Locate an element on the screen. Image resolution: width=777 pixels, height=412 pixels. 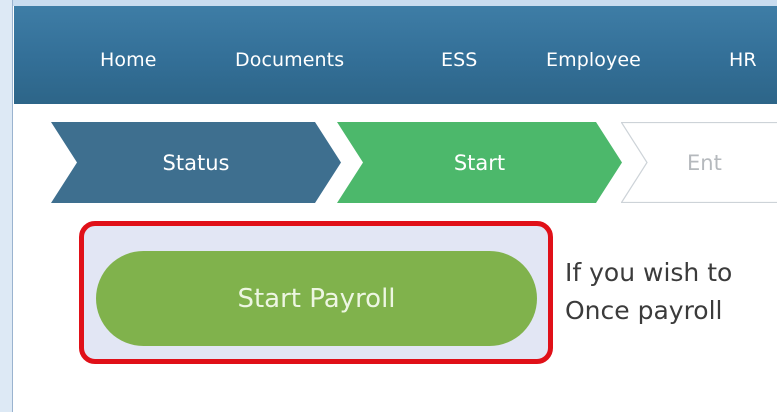
step-status: Status is located at coordinates (196, 162).